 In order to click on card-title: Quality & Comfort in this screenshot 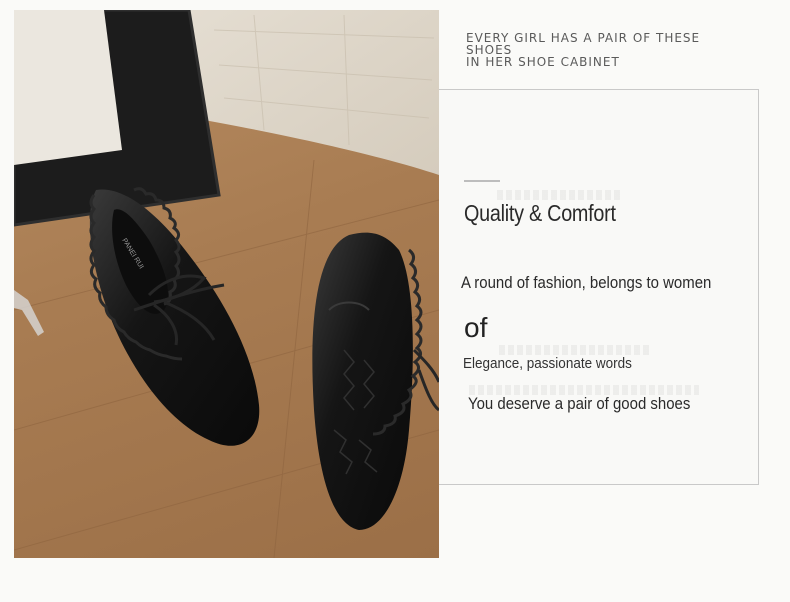, I will do `click(540, 213)`.